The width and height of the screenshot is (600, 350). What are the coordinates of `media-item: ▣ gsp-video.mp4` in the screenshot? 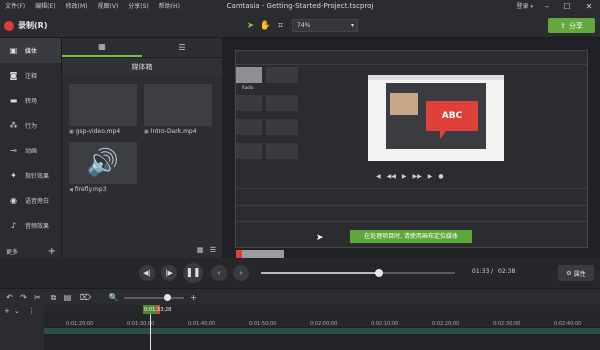 It's located at (103, 109).